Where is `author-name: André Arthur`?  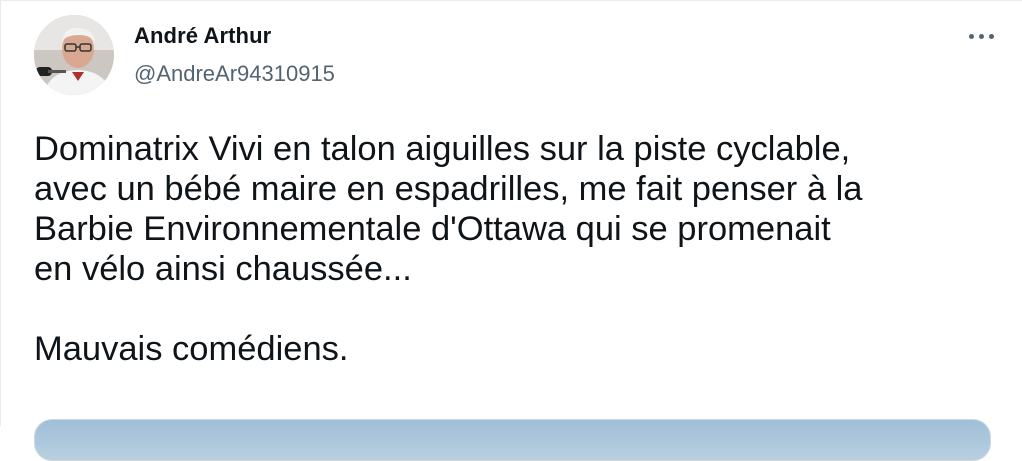
author-name: André Arthur is located at coordinates (202, 36).